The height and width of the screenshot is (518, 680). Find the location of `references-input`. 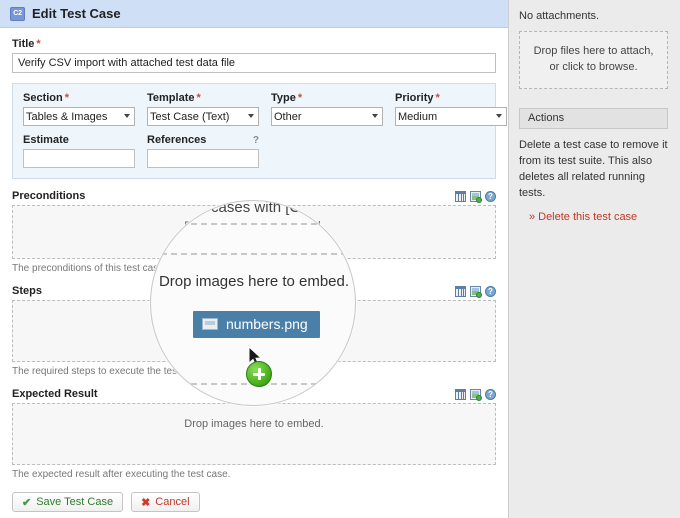

references-input is located at coordinates (203, 158).